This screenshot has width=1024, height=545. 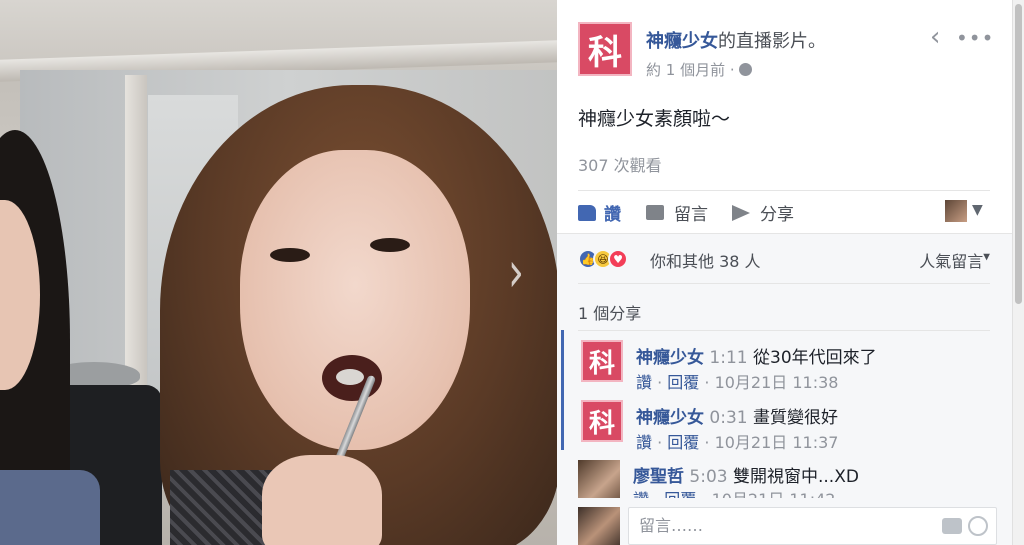 I want to click on action-bar: 讚 留言 分享 ▼, so click(x=784, y=212).